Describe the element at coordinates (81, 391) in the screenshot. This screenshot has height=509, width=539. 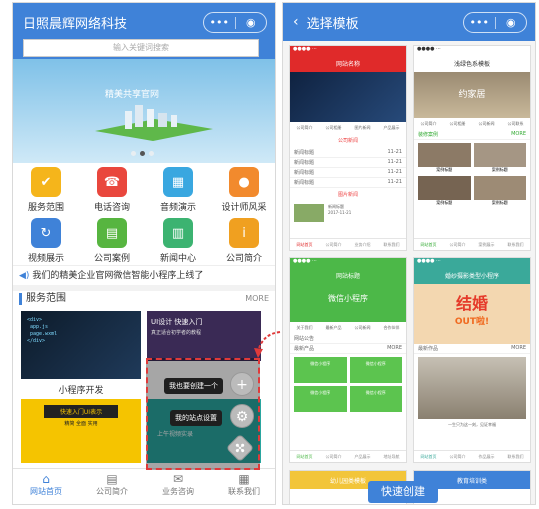
I see `service-card-dev-label: 小程序开发` at that location.